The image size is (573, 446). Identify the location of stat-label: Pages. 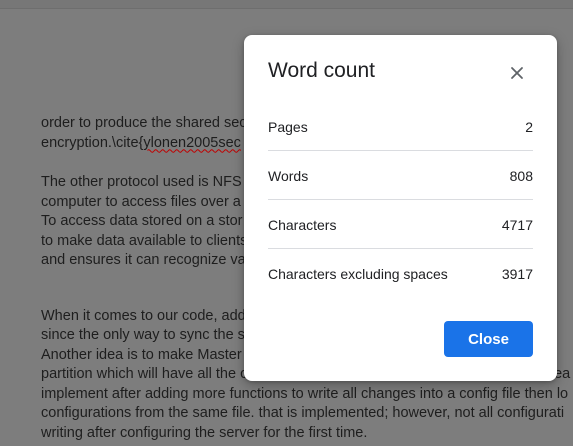
(288, 127).